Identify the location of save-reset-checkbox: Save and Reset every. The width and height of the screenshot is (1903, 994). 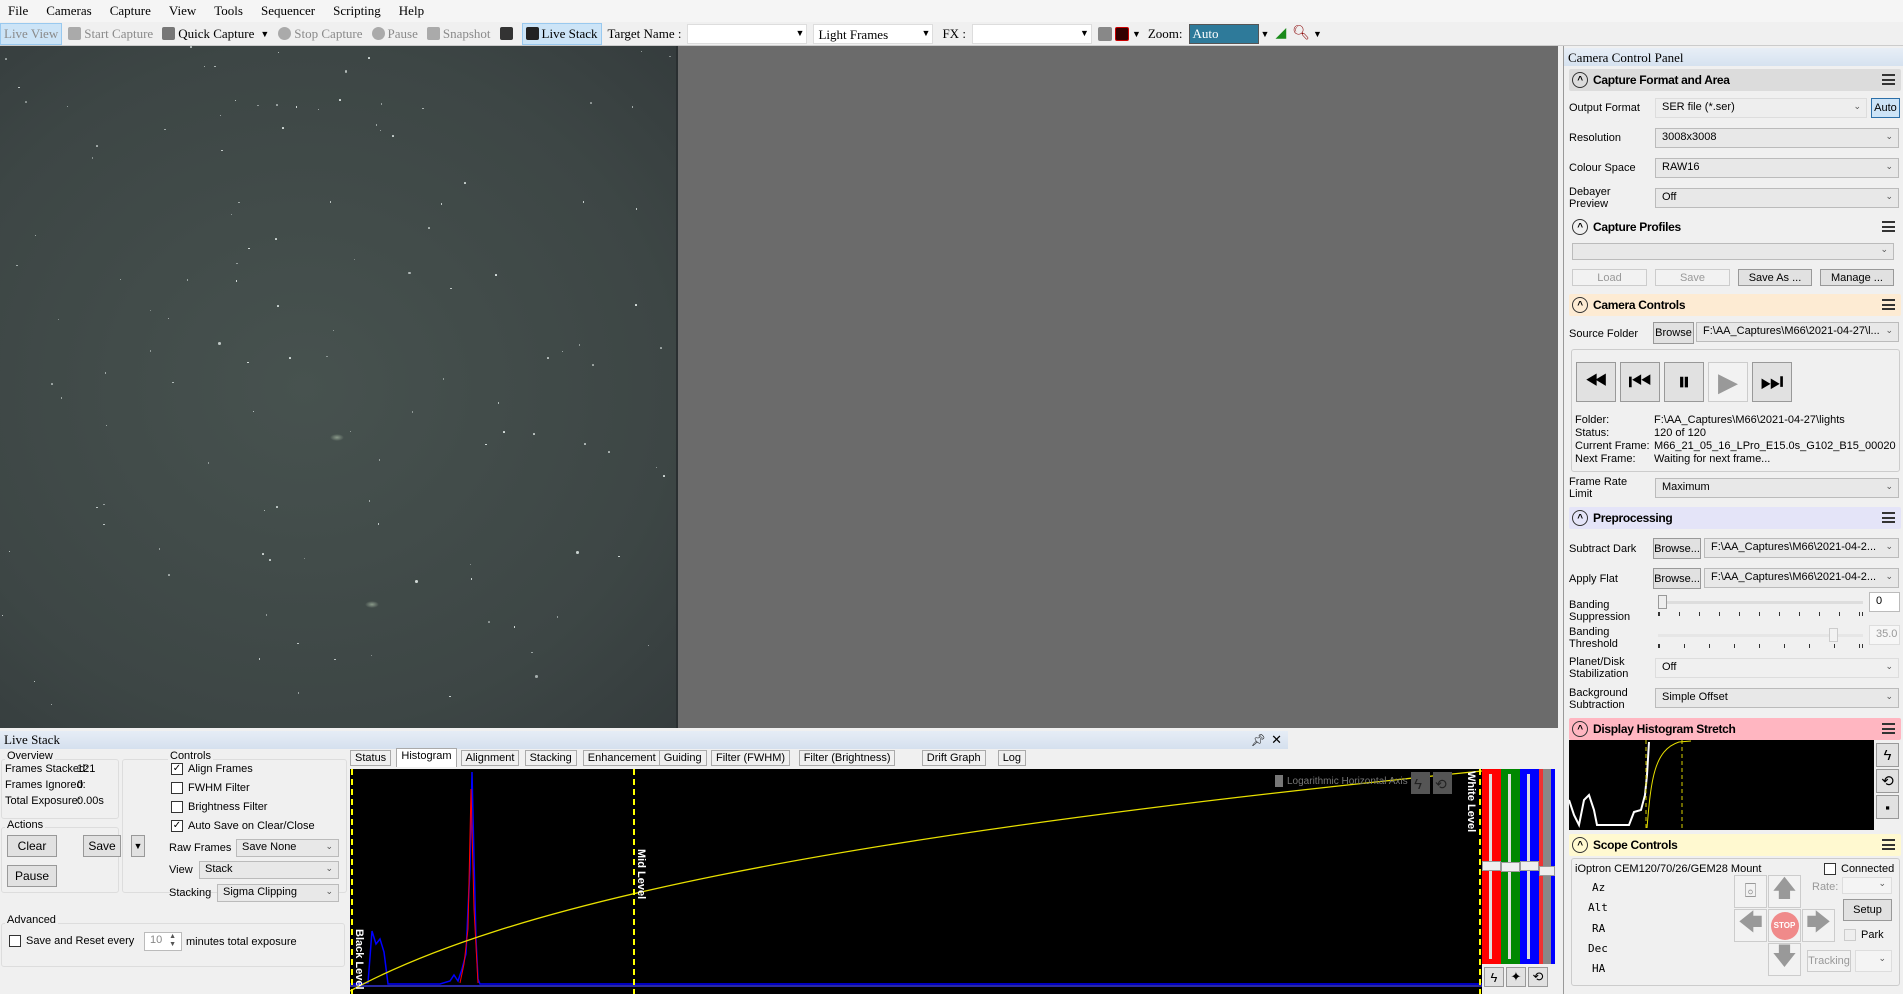
(71, 941).